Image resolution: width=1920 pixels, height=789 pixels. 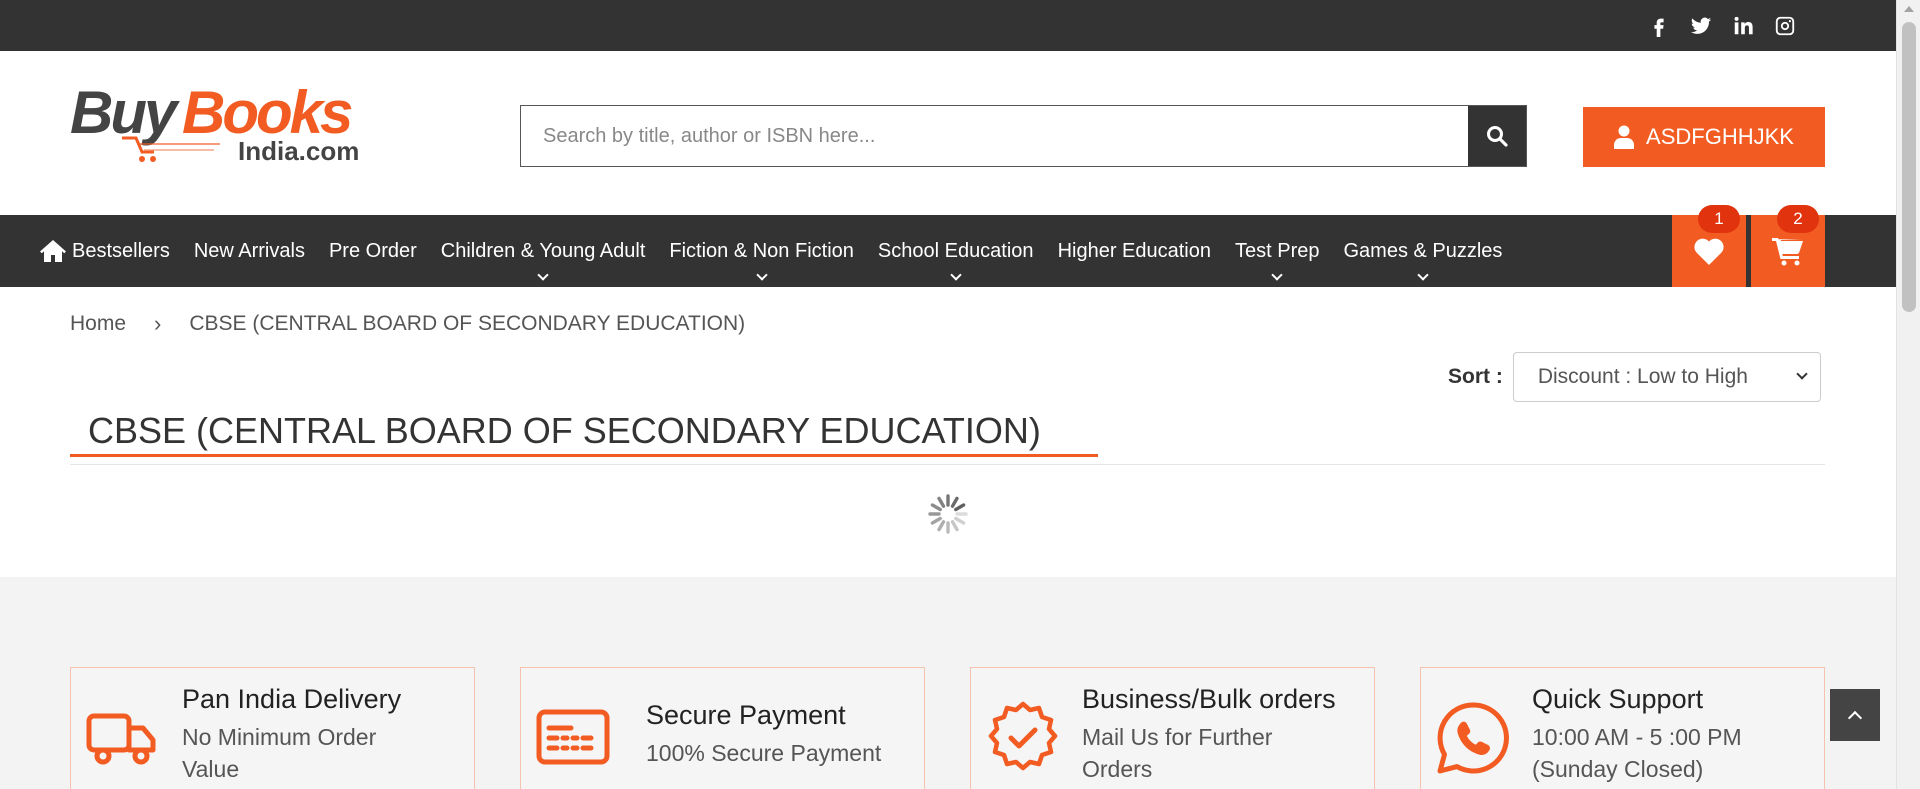 What do you see at coordinates (1618, 699) in the screenshot?
I see `feature-title: Quick Support` at bounding box center [1618, 699].